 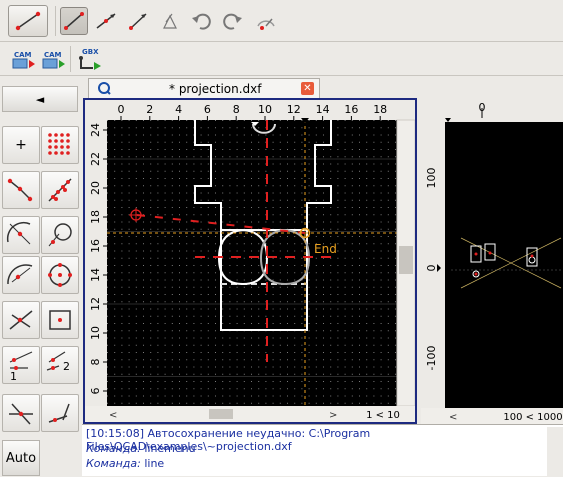 What do you see at coordinates (170, 21) in the screenshot?
I see `trim-icon` at bounding box center [170, 21].